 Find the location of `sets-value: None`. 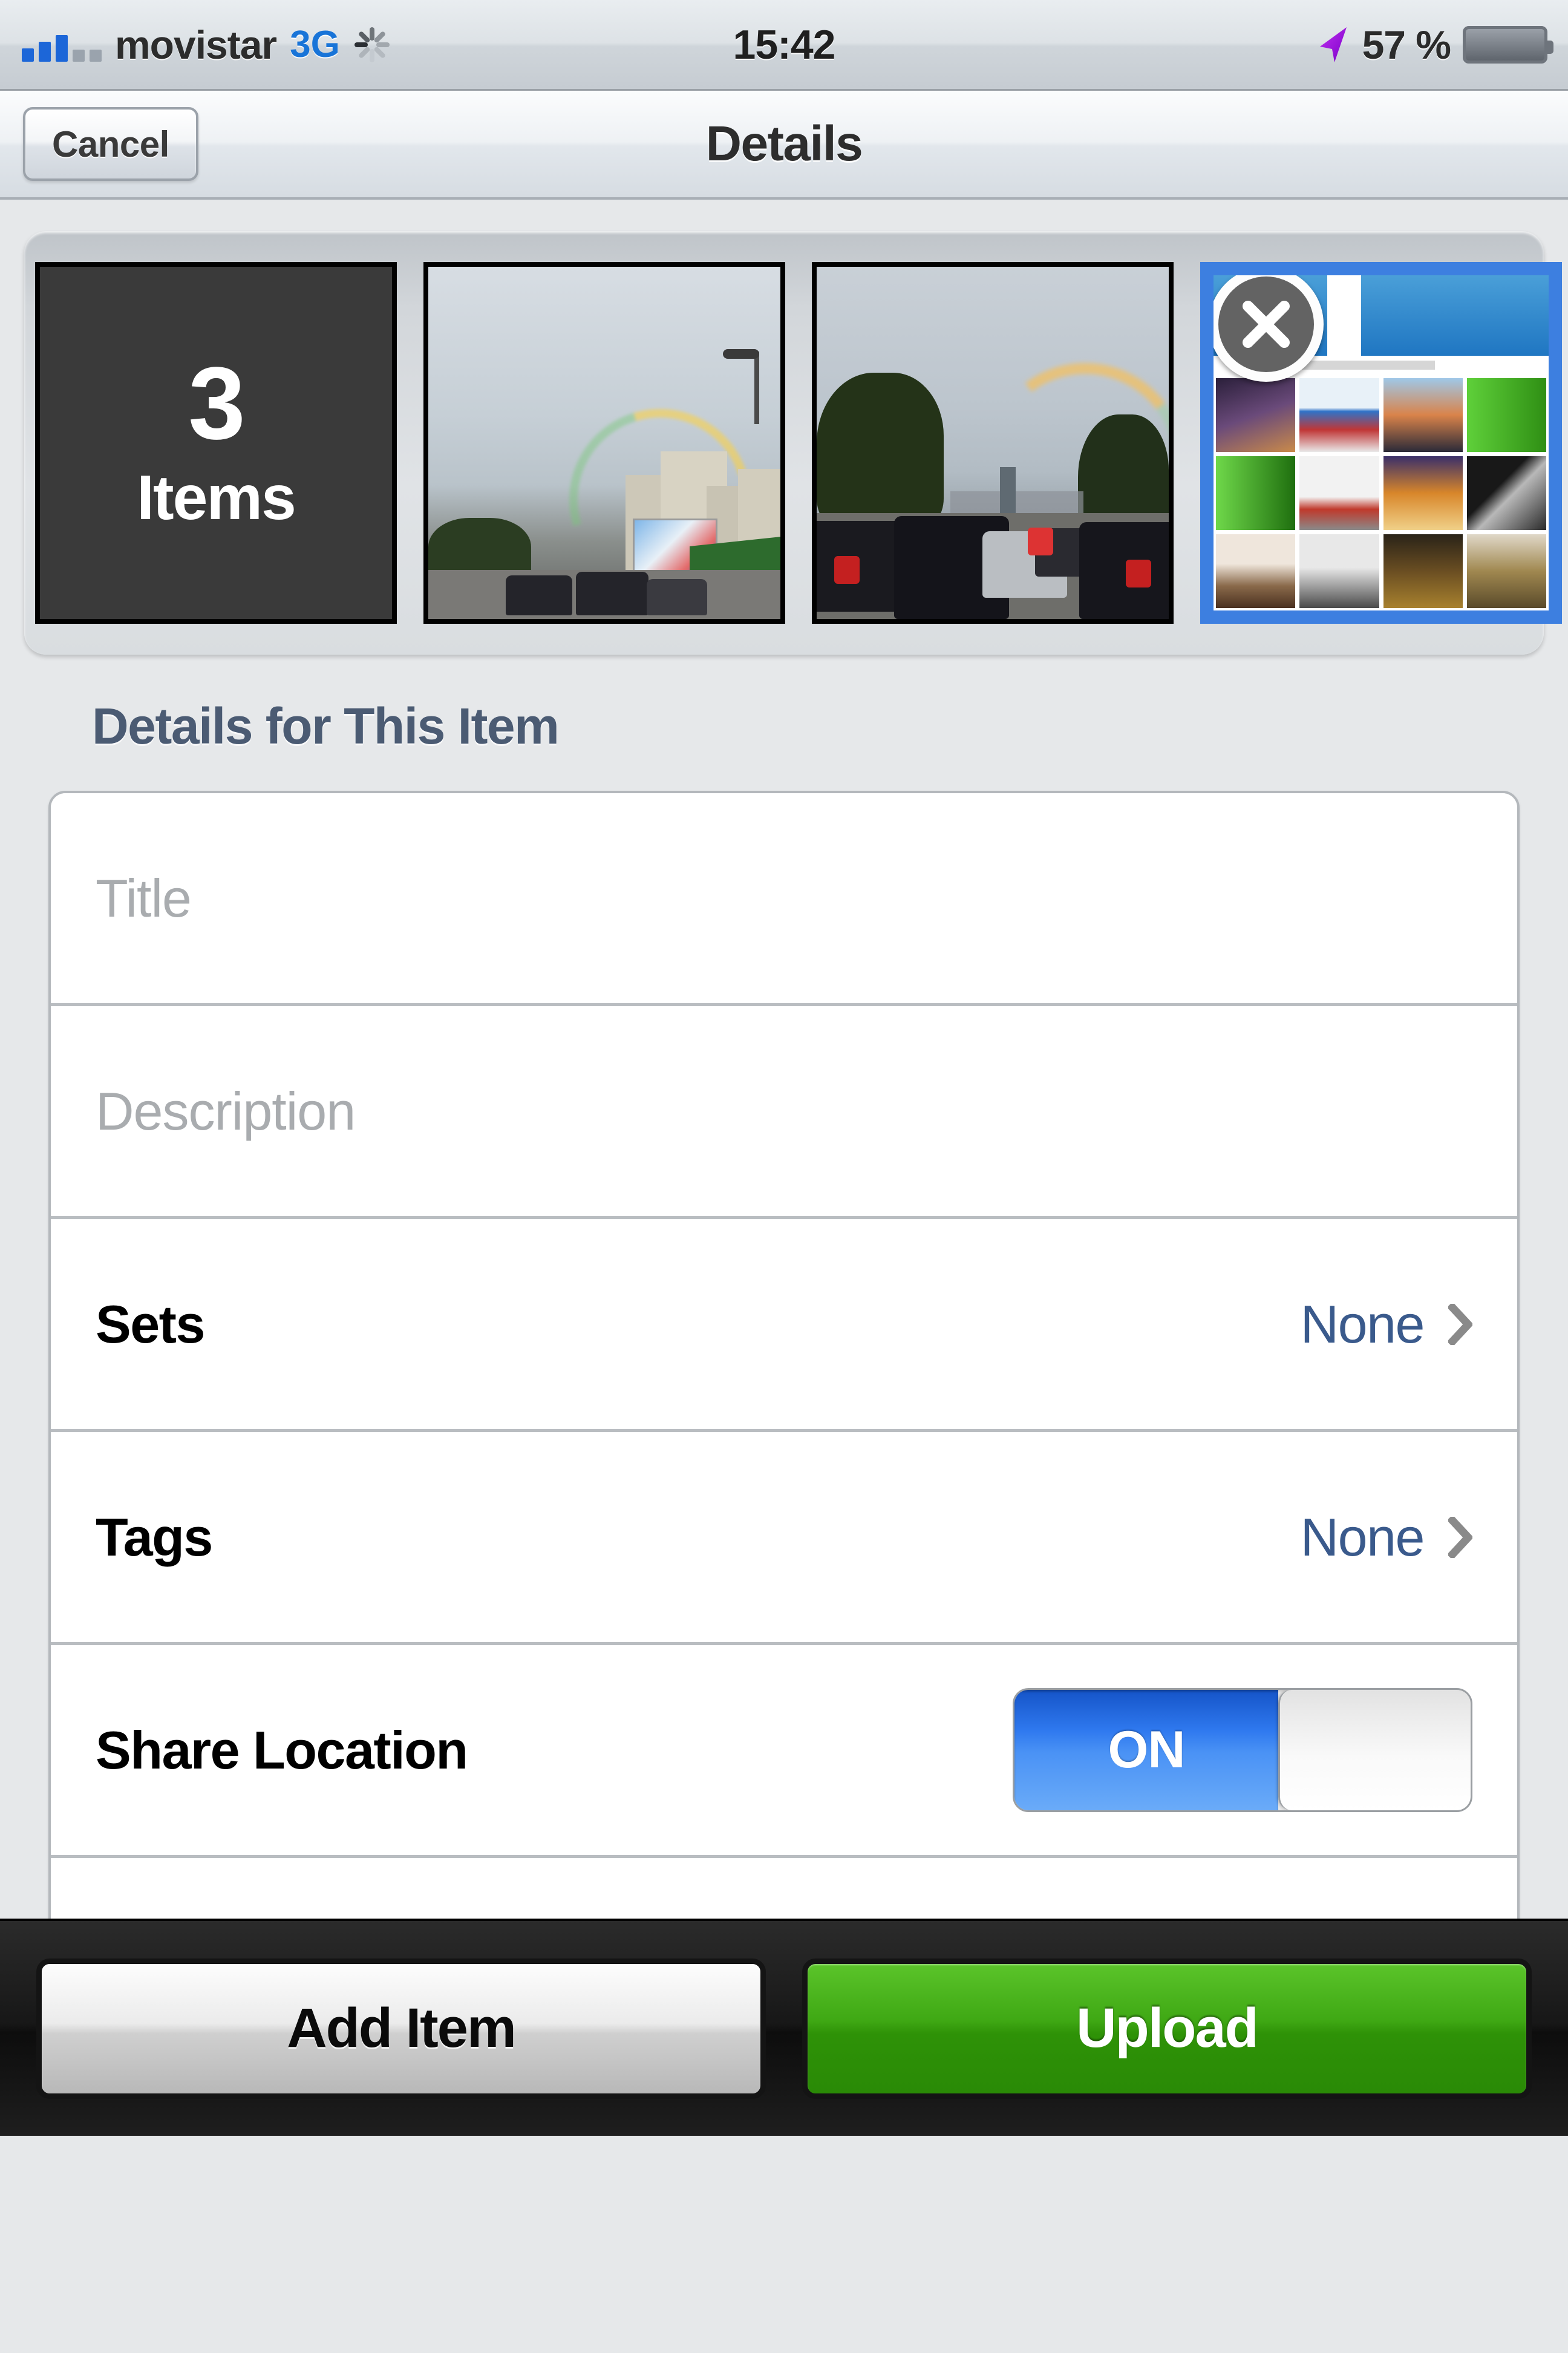

sets-value: None is located at coordinates (1362, 1324).